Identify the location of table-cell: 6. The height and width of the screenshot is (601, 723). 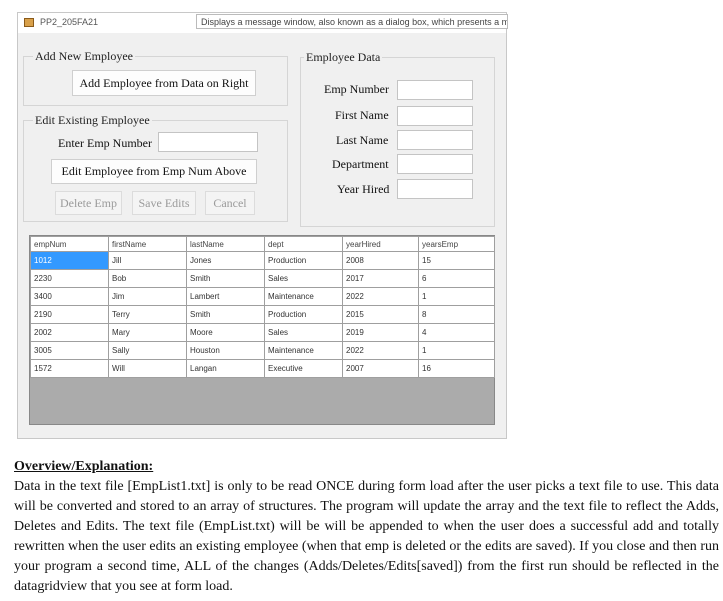
(456, 278).